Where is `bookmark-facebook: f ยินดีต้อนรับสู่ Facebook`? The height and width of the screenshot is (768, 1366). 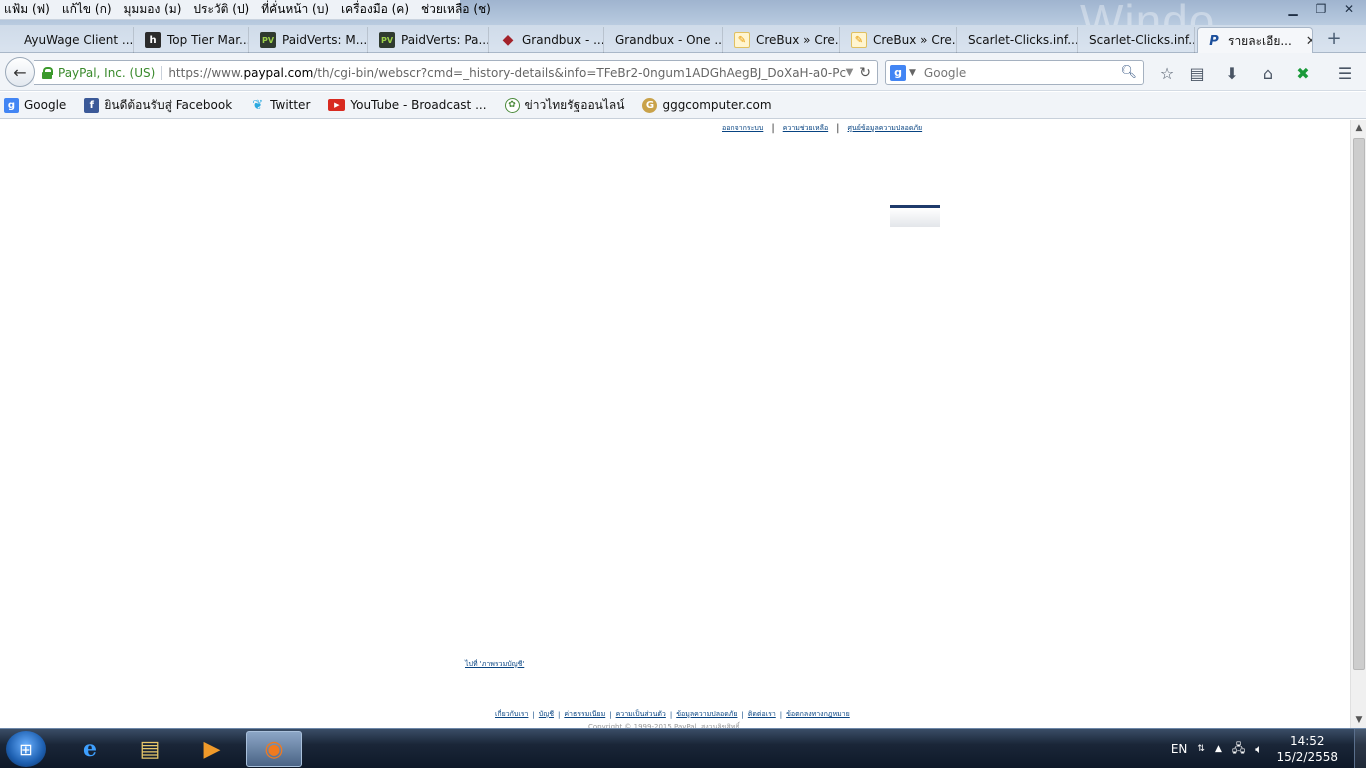 bookmark-facebook: f ยินดีต้อนรับสู่ Facebook is located at coordinates (158, 105).